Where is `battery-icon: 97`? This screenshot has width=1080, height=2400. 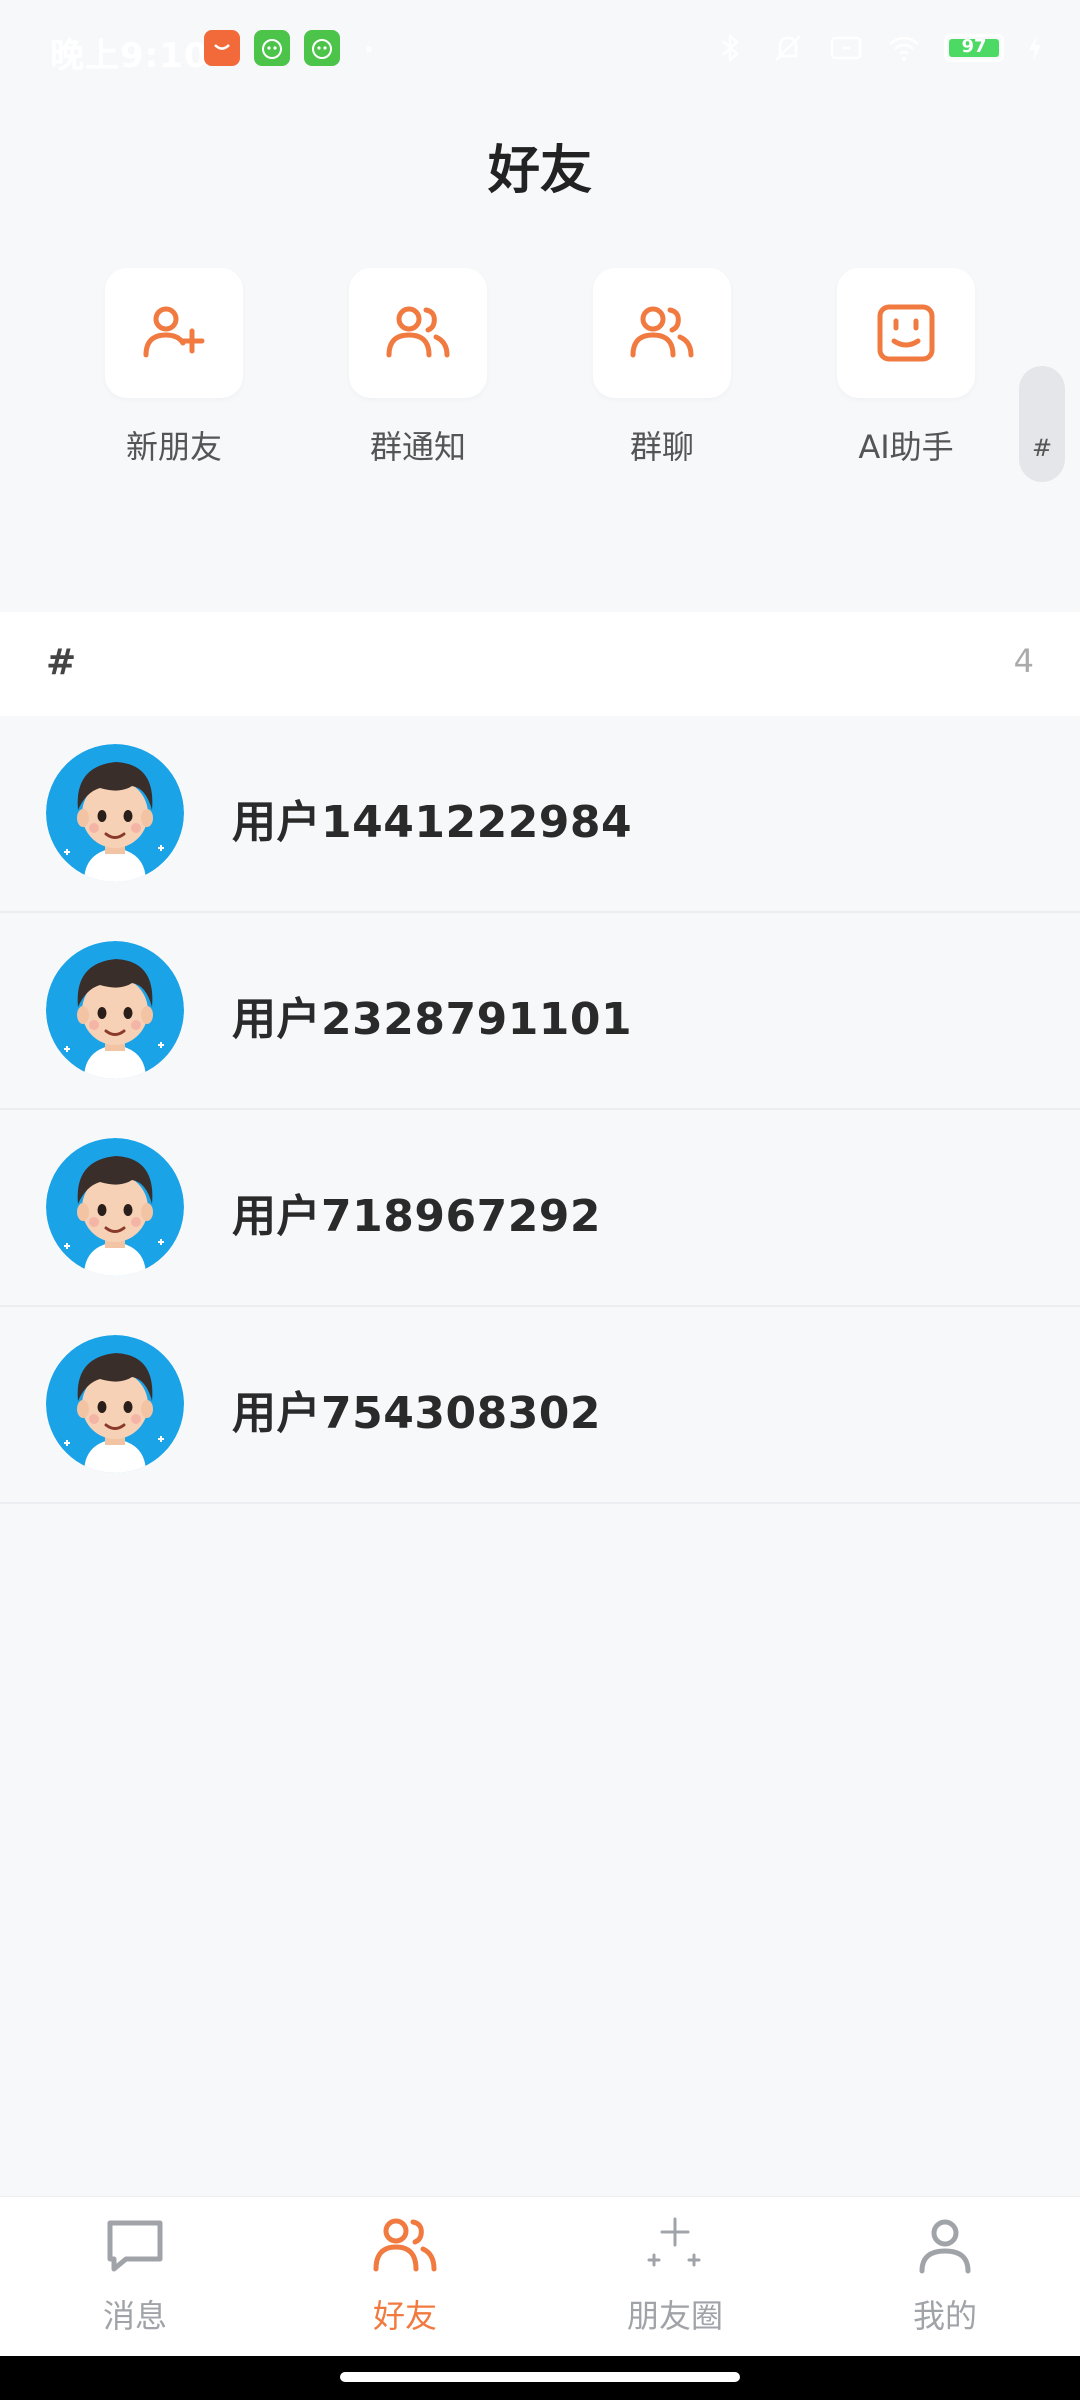 battery-icon: 97 is located at coordinates (974, 48).